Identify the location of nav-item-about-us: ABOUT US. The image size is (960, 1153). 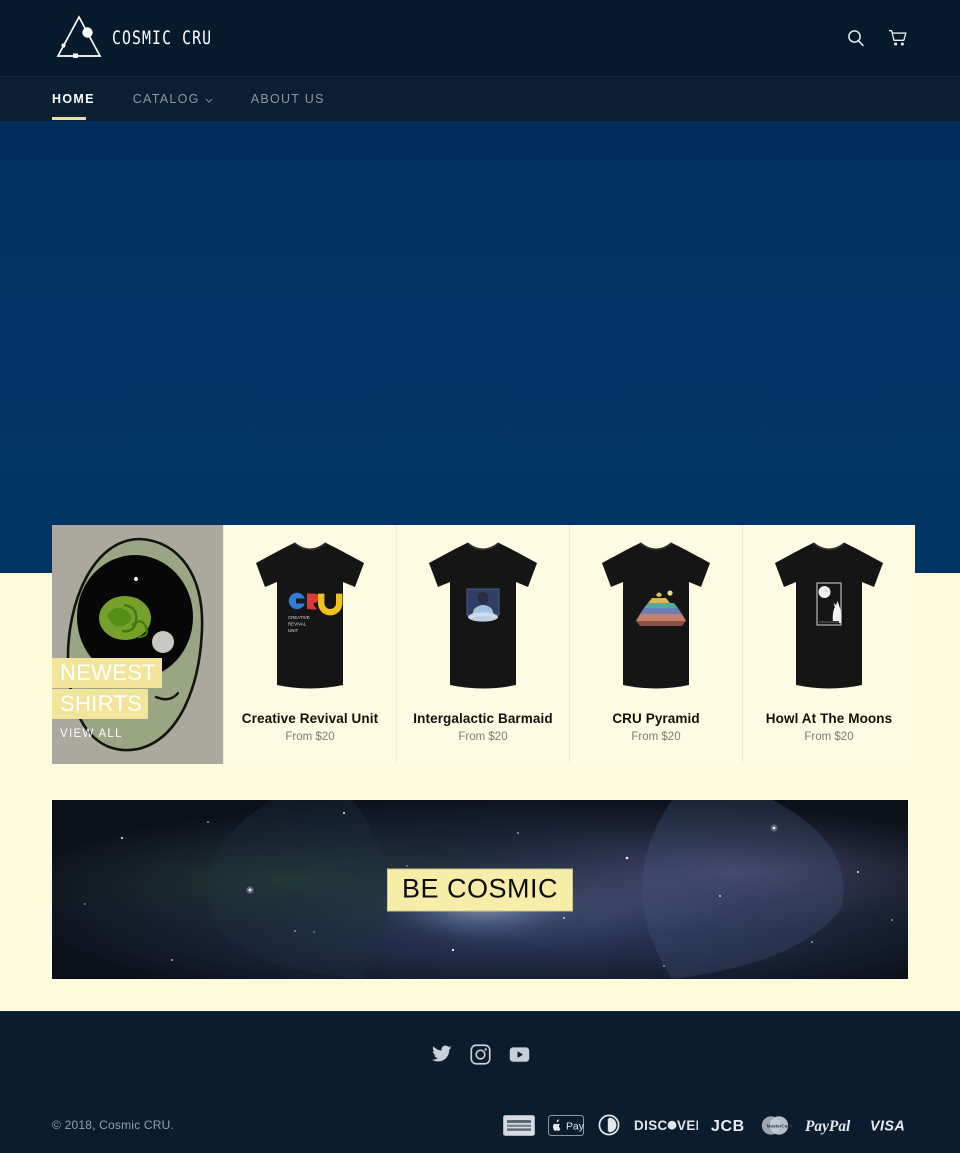
(288, 99).